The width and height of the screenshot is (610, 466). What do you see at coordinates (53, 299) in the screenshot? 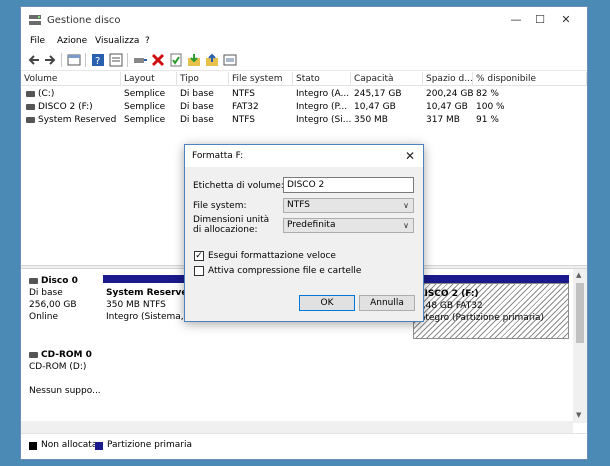
I see `disk0-info: Disco 0 Di base 256,00 GB Online` at bounding box center [53, 299].